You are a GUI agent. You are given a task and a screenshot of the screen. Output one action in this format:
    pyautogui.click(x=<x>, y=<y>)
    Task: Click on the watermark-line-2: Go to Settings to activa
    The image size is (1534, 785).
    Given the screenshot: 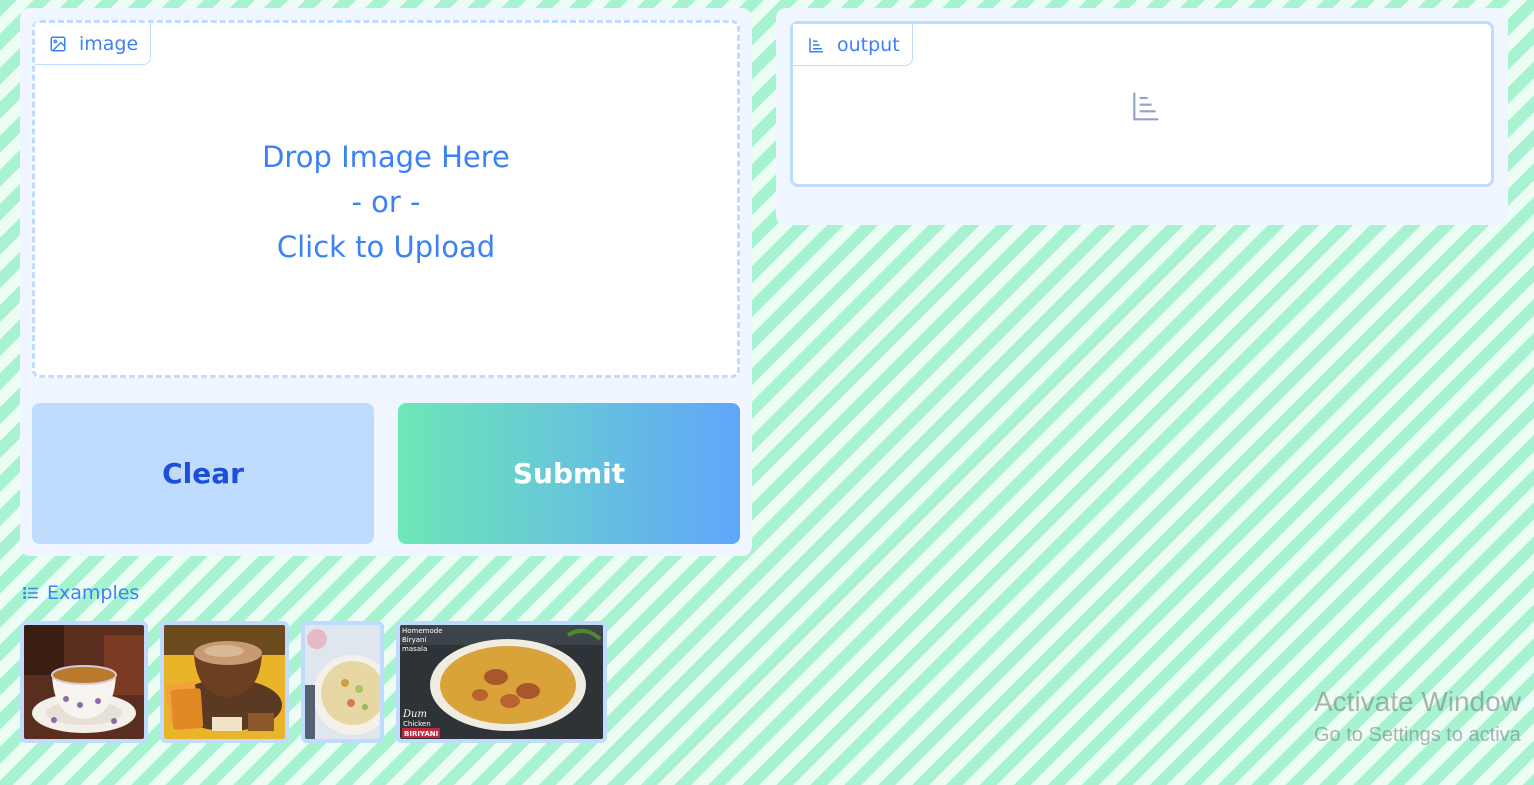 What is the action you would take?
    pyautogui.click(x=1417, y=735)
    